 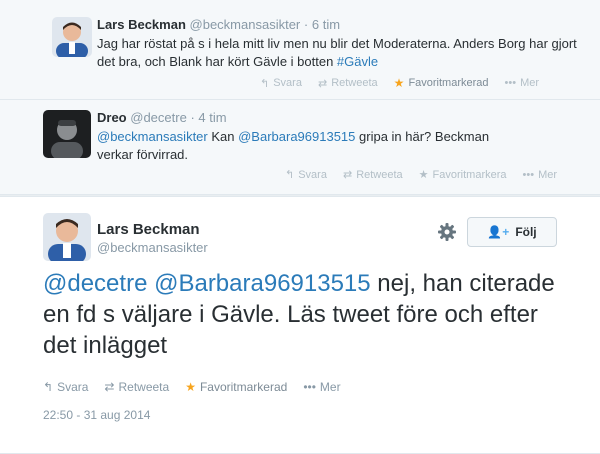 I want to click on main-tweet-actions: ↰ Svara ⇄ Retweeta ★ Favoritmarkerad ••• Mer, so click(x=192, y=387).